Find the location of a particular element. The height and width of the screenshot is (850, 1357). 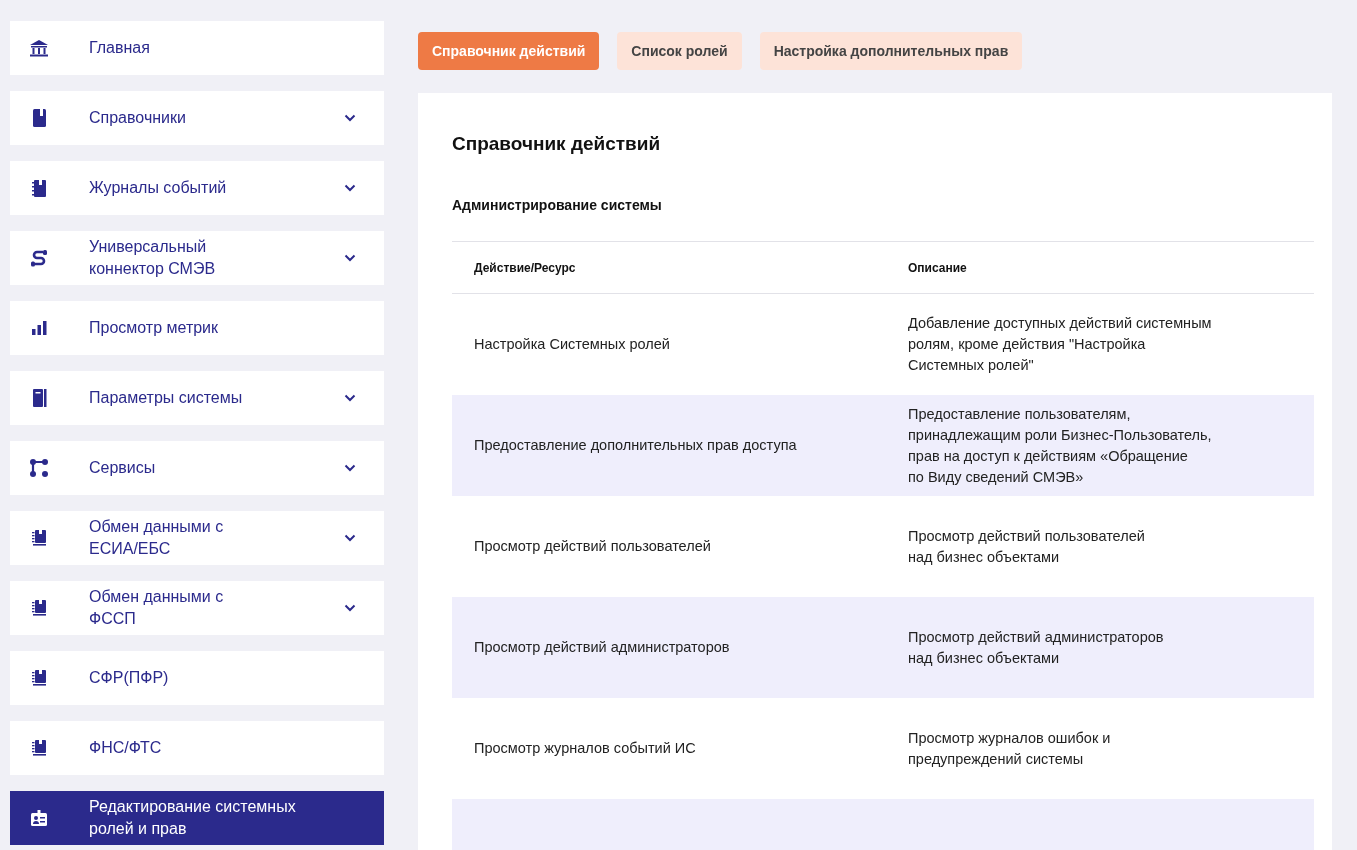

column-header: Действие/Ресурс is located at coordinates (525, 267).